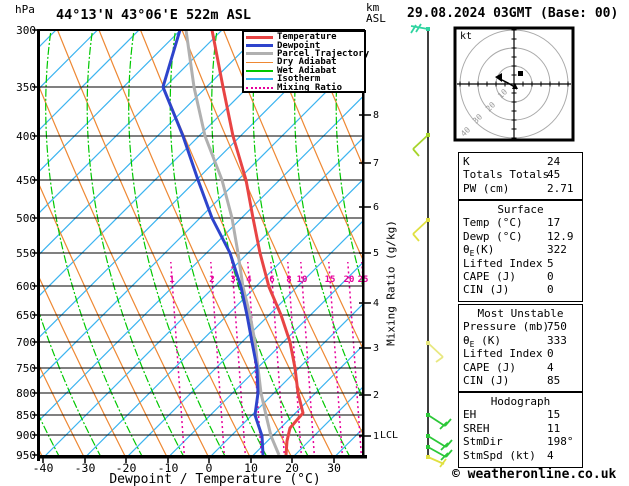  Describe the element at coordinates (554, 415) in the screenshot. I see `table-row-value: 15` at that location.